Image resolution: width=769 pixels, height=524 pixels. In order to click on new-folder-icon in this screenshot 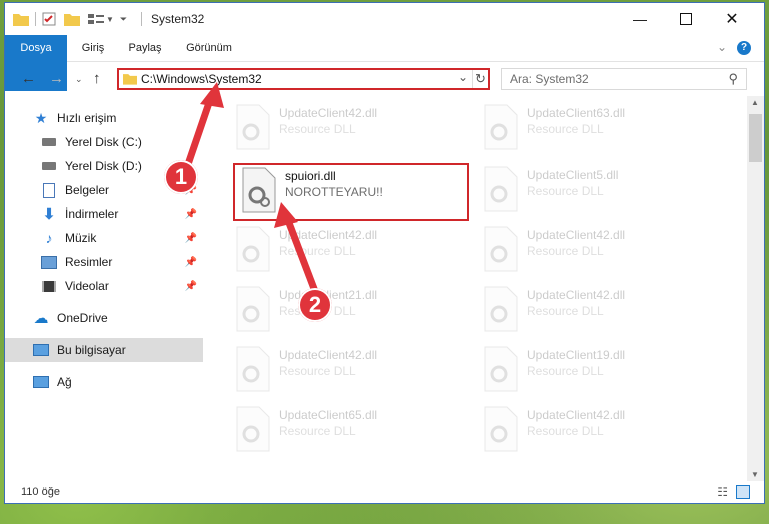, I will do `click(72, 19)`.